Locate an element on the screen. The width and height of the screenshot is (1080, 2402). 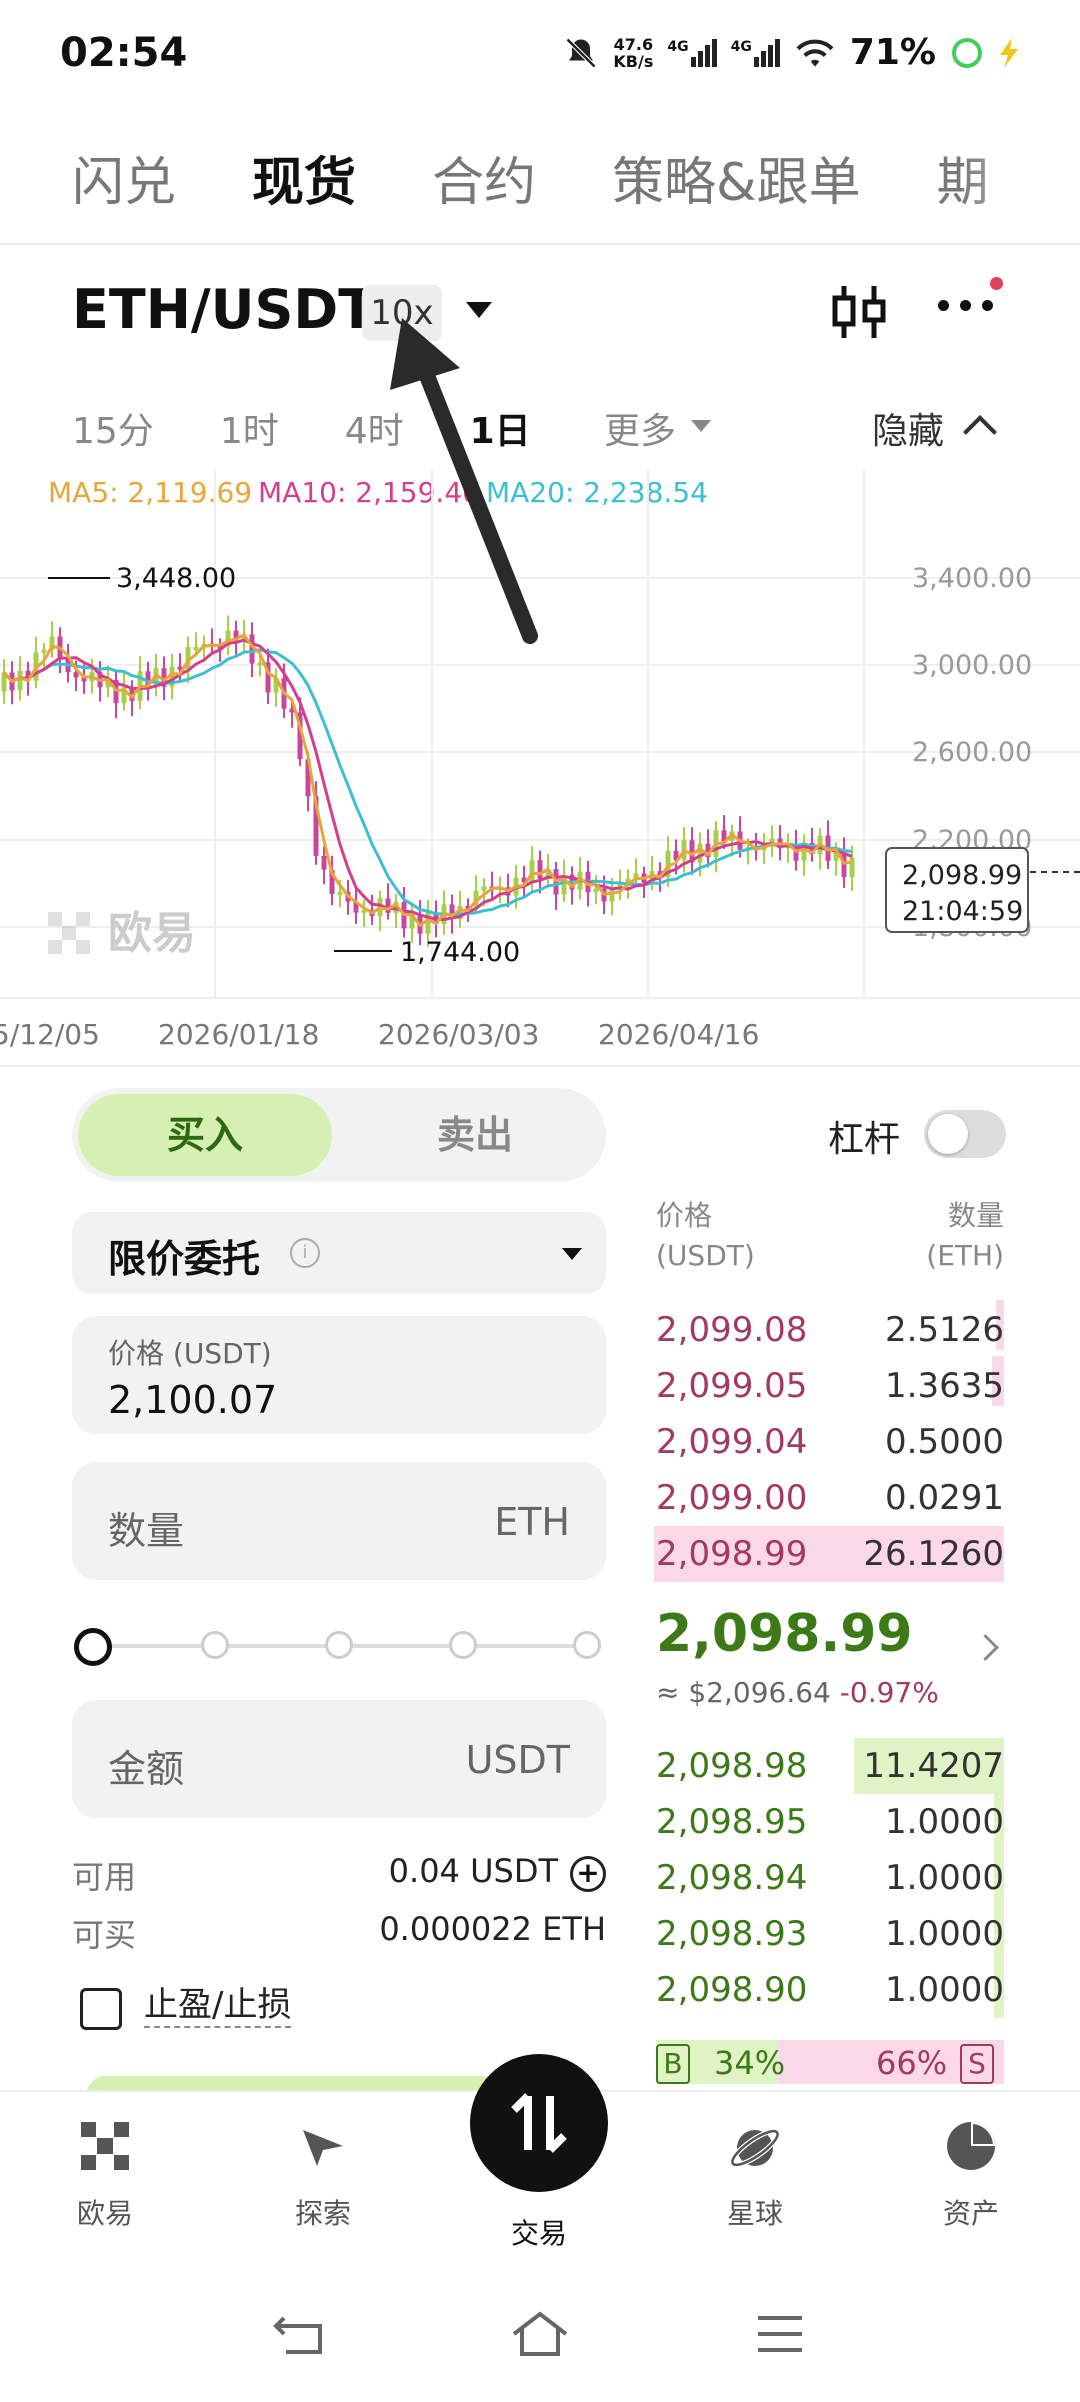
x-tick: 5/12/05 is located at coordinates (50, 1034).